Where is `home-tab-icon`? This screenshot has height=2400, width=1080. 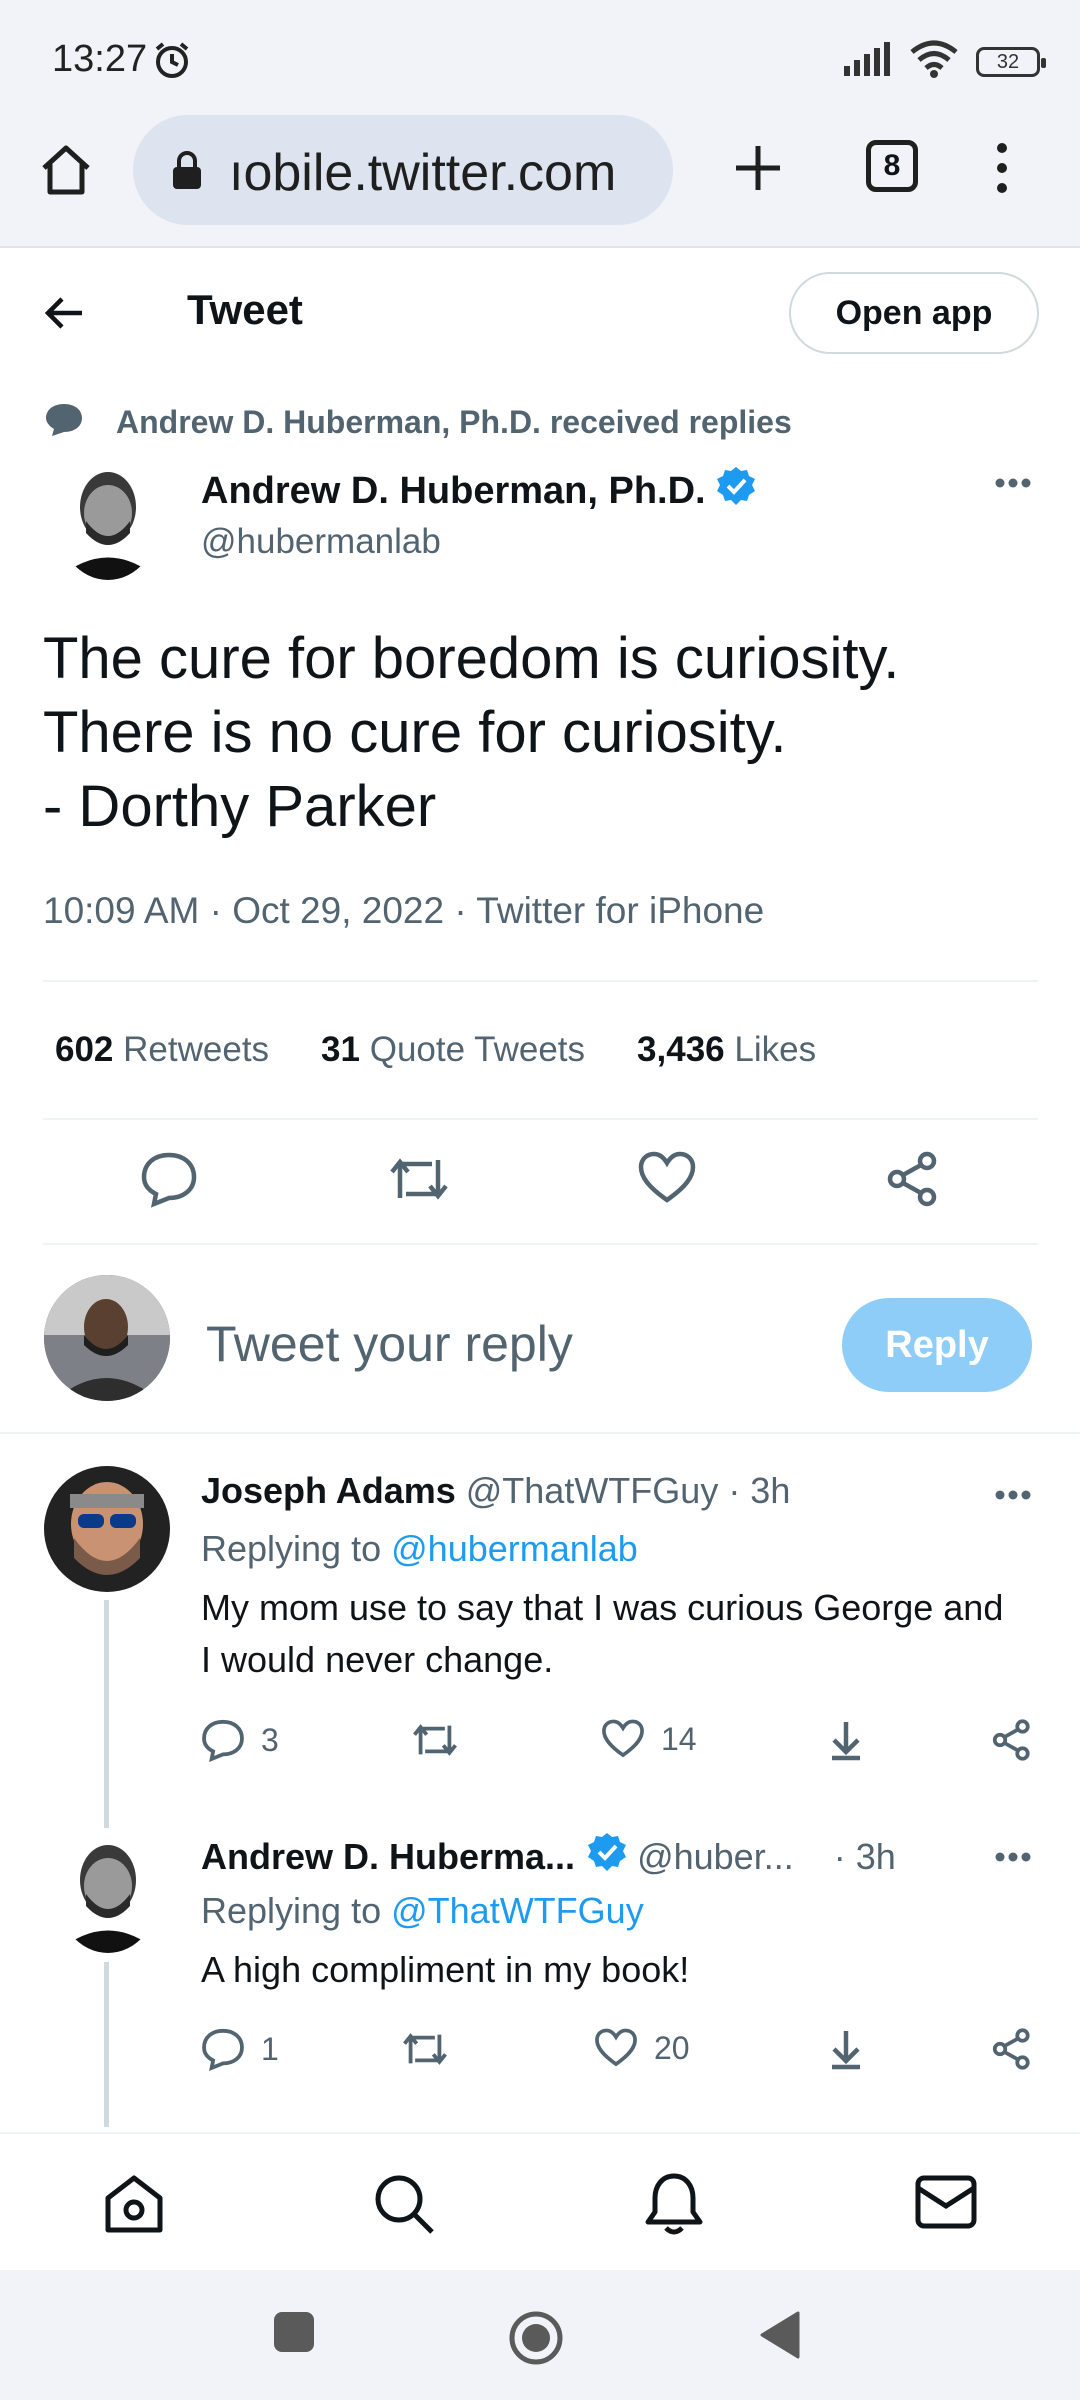
home-tab-icon is located at coordinates (134, 2206).